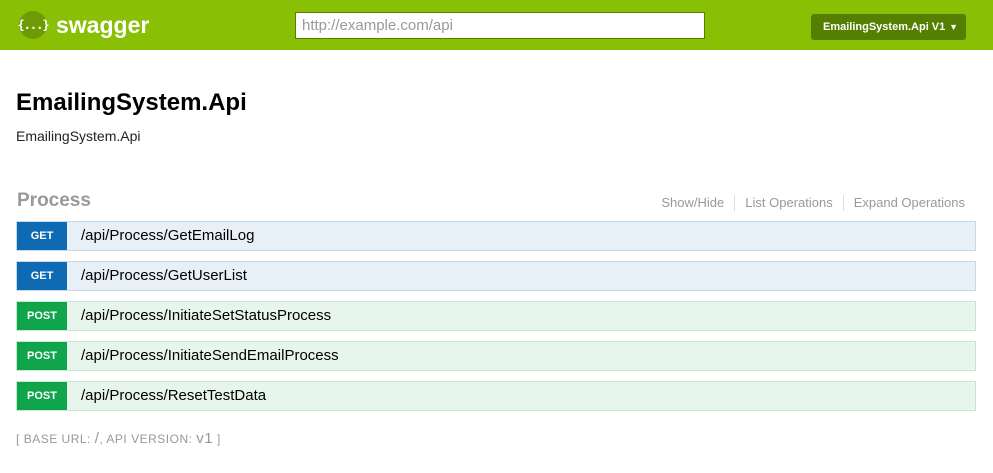  What do you see at coordinates (496, 276) in the screenshot?
I see `operation-get-user-list: GET /api/Process/GetUserList` at bounding box center [496, 276].